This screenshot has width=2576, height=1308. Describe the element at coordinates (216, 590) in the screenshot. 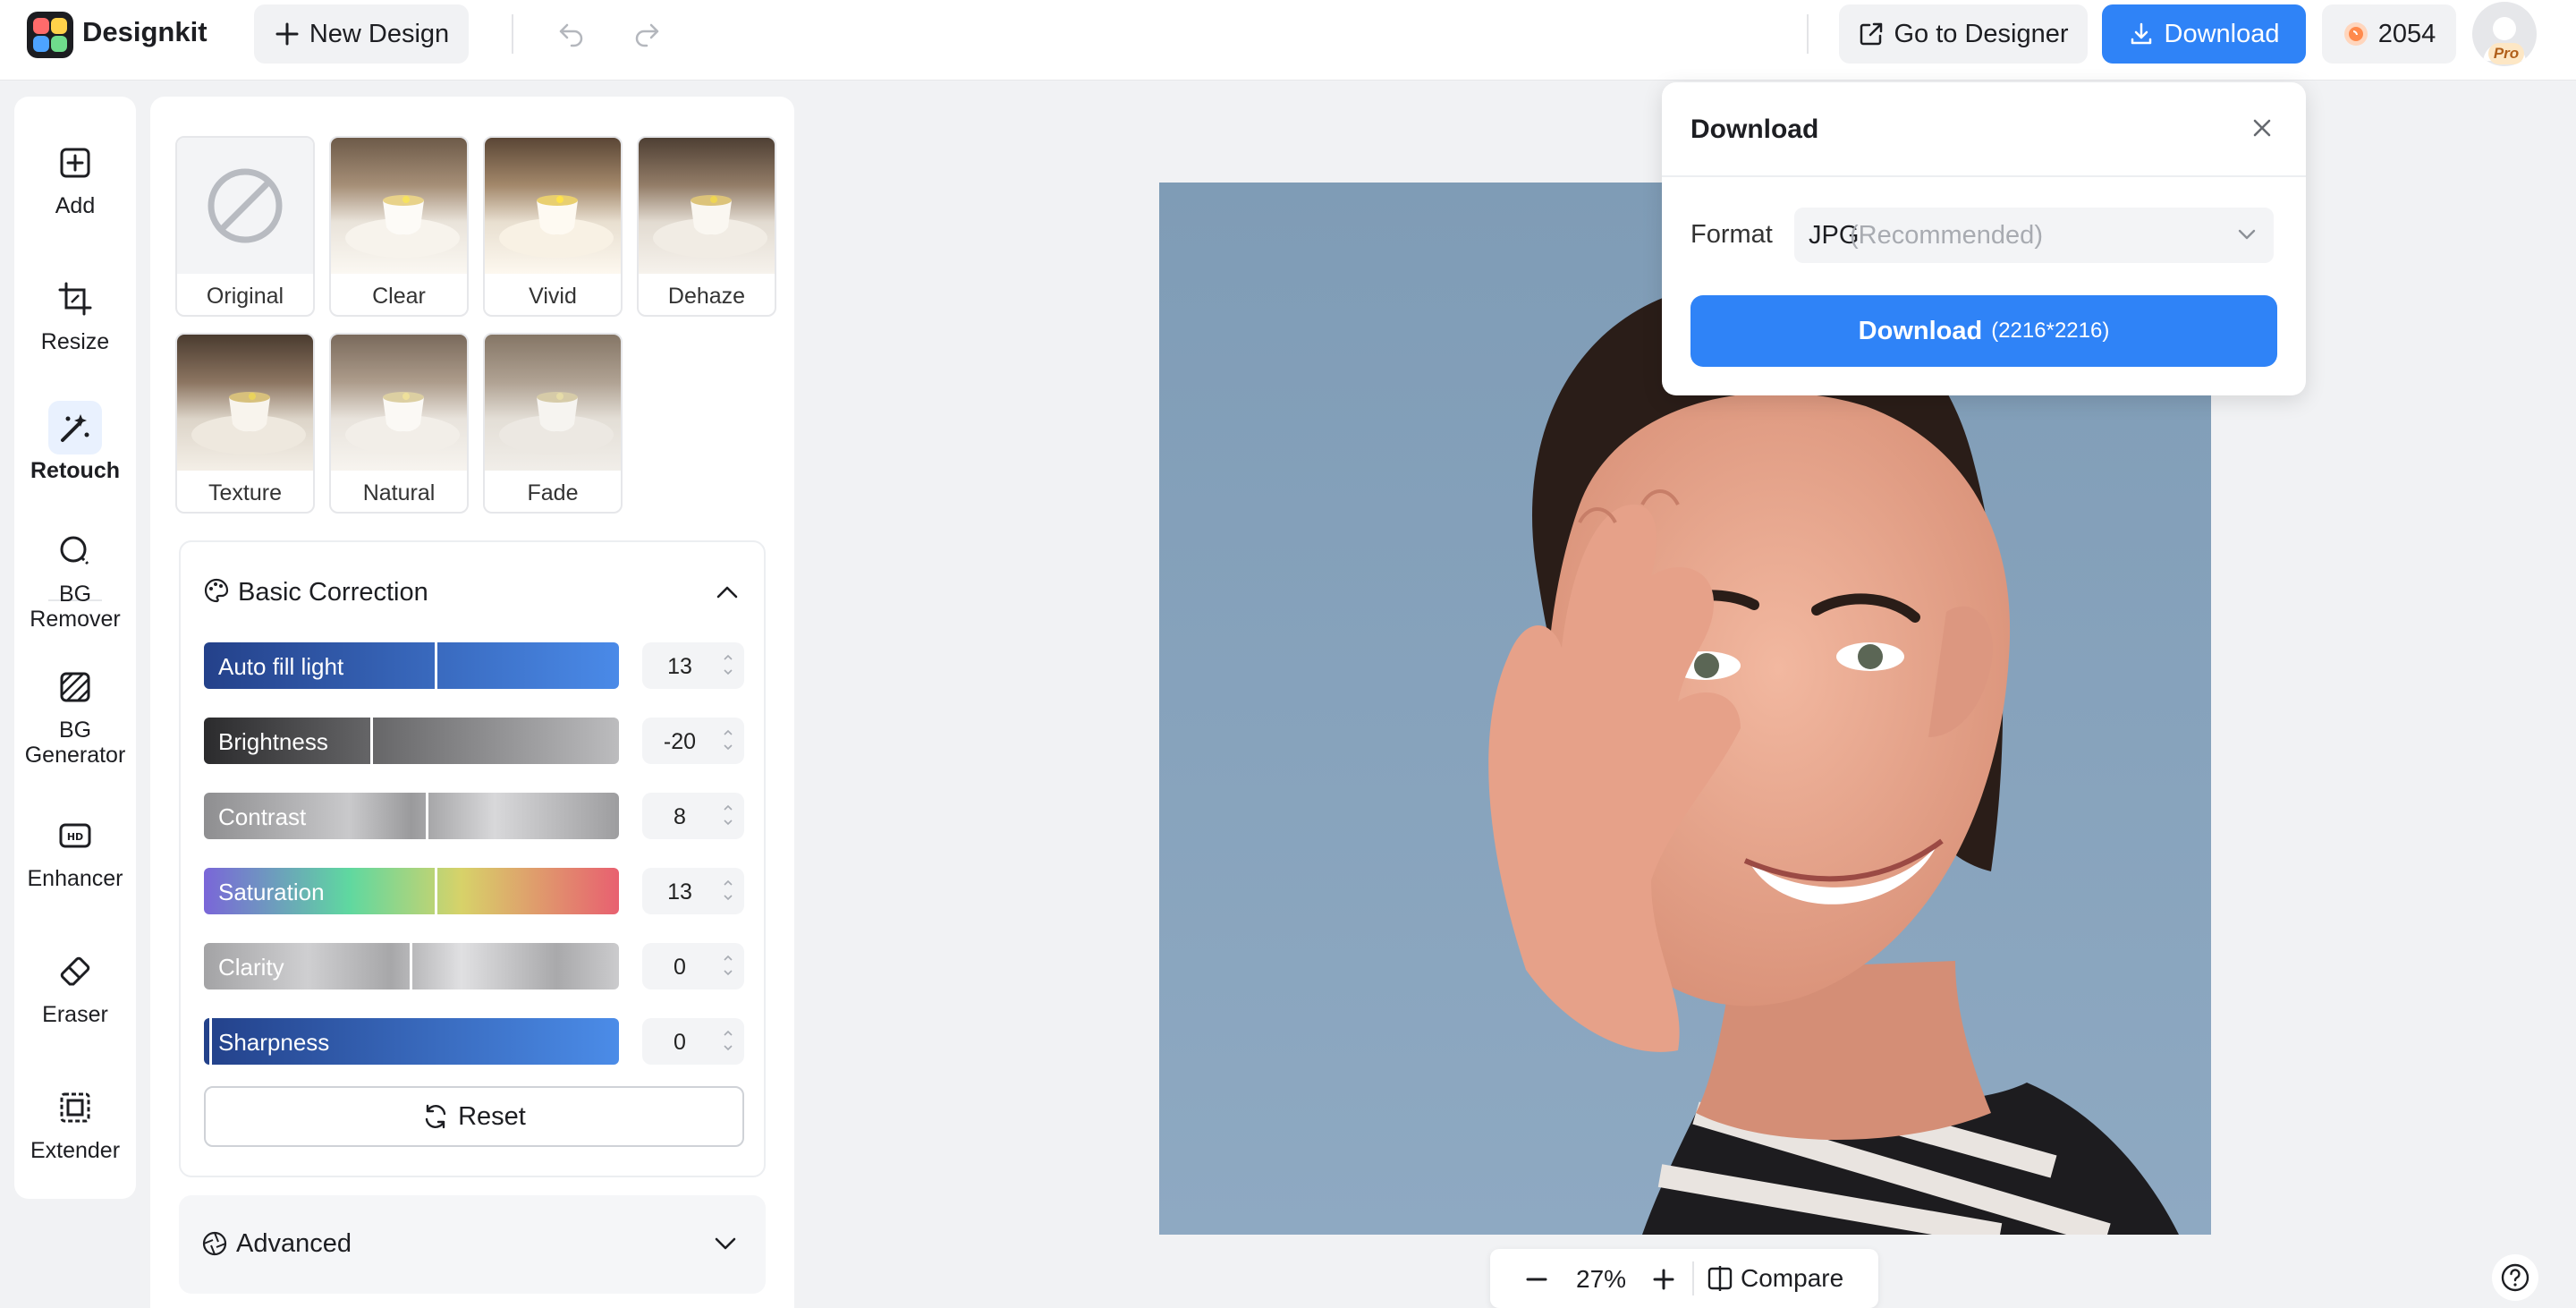

I see `palette-icon` at that location.